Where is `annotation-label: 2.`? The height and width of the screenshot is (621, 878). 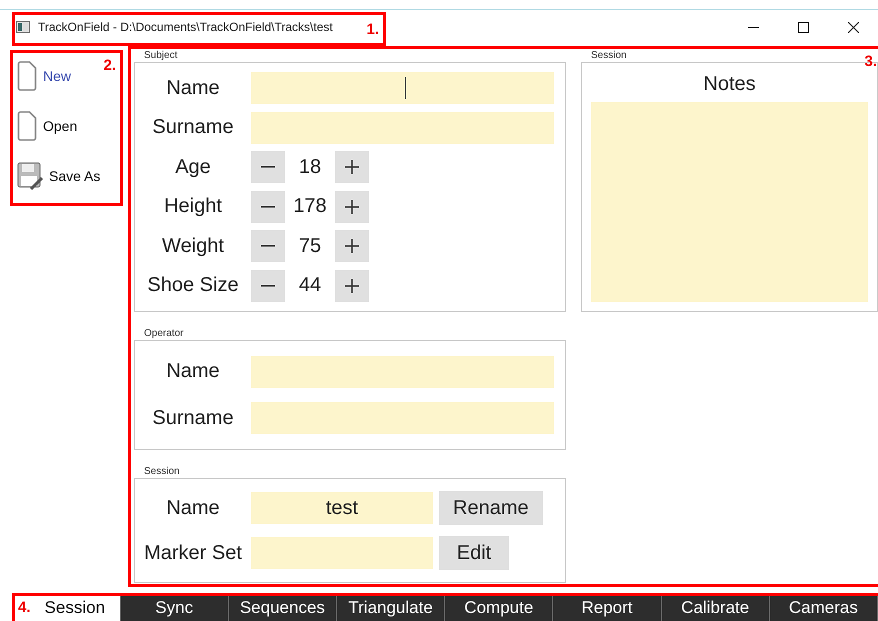
annotation-label: 2. is located at coordinates (109, 65).